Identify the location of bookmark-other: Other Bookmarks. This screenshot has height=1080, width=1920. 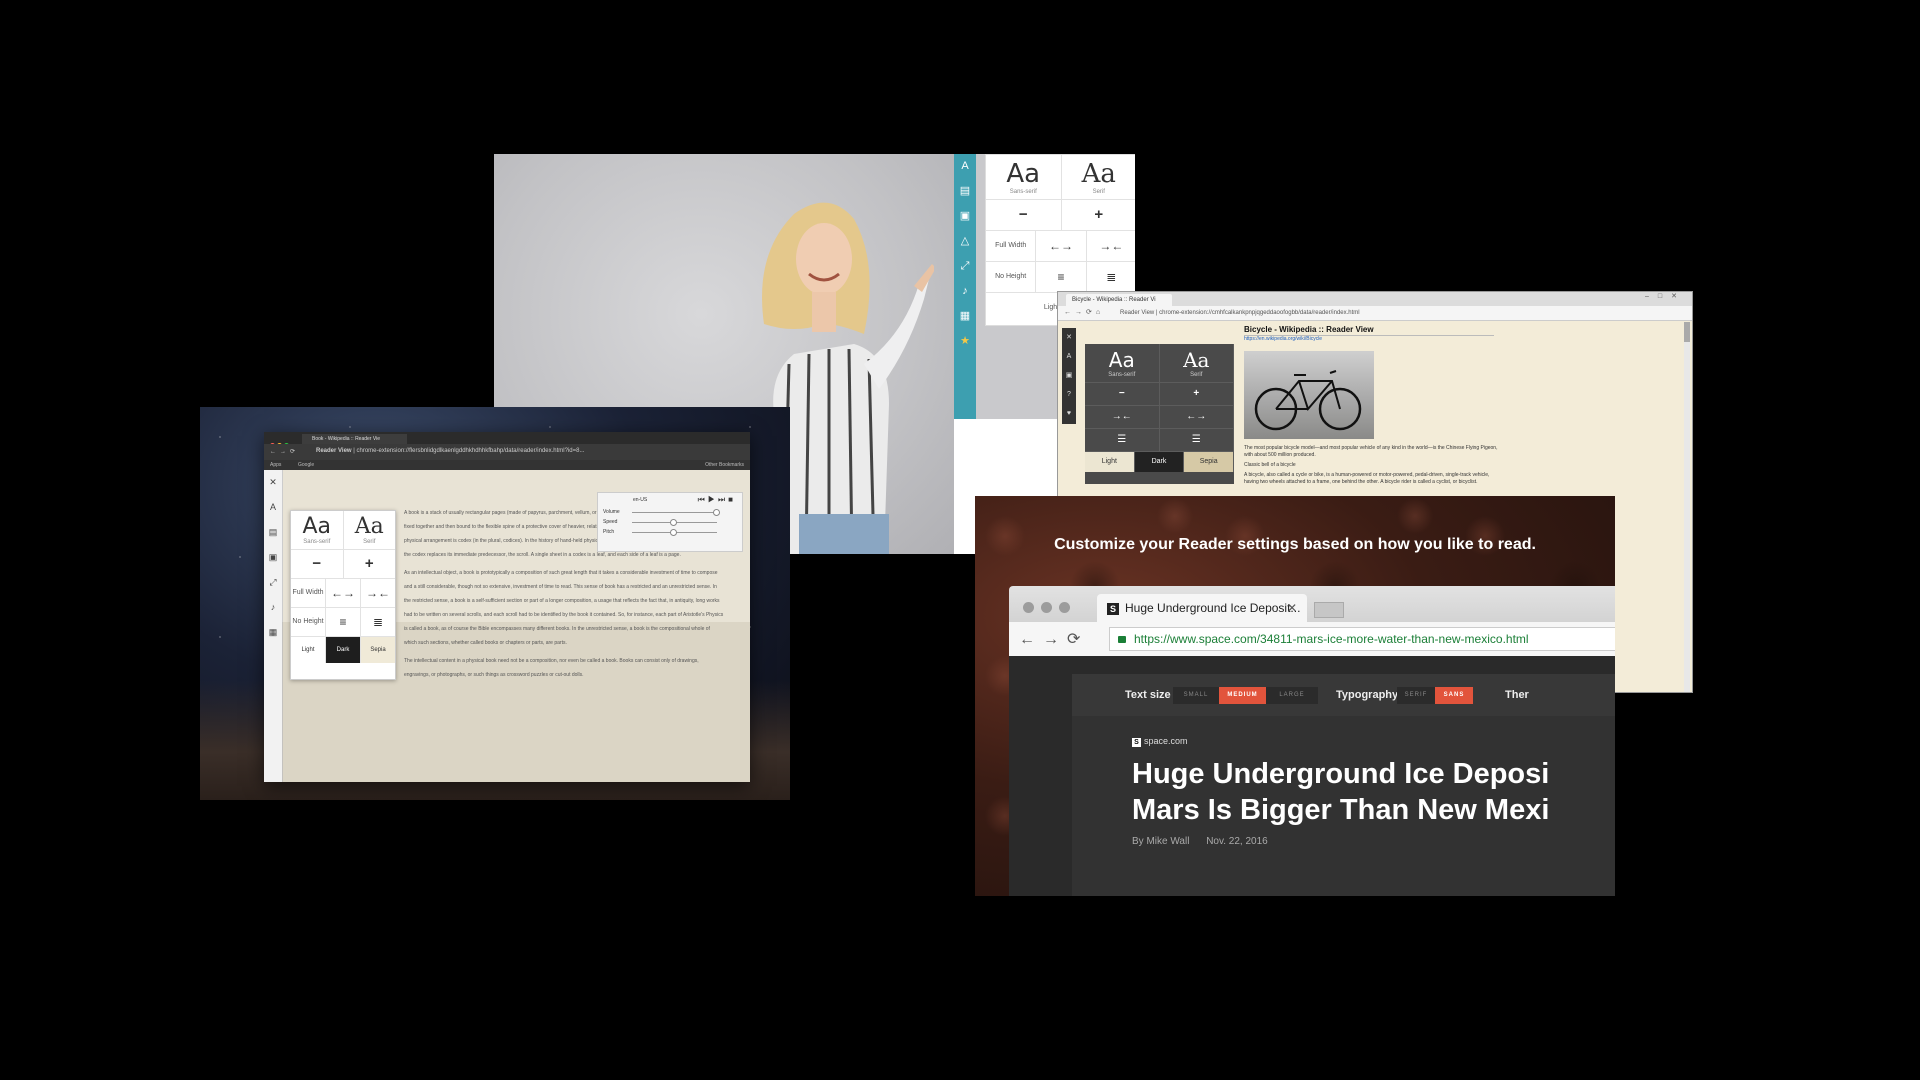
(724, 465).